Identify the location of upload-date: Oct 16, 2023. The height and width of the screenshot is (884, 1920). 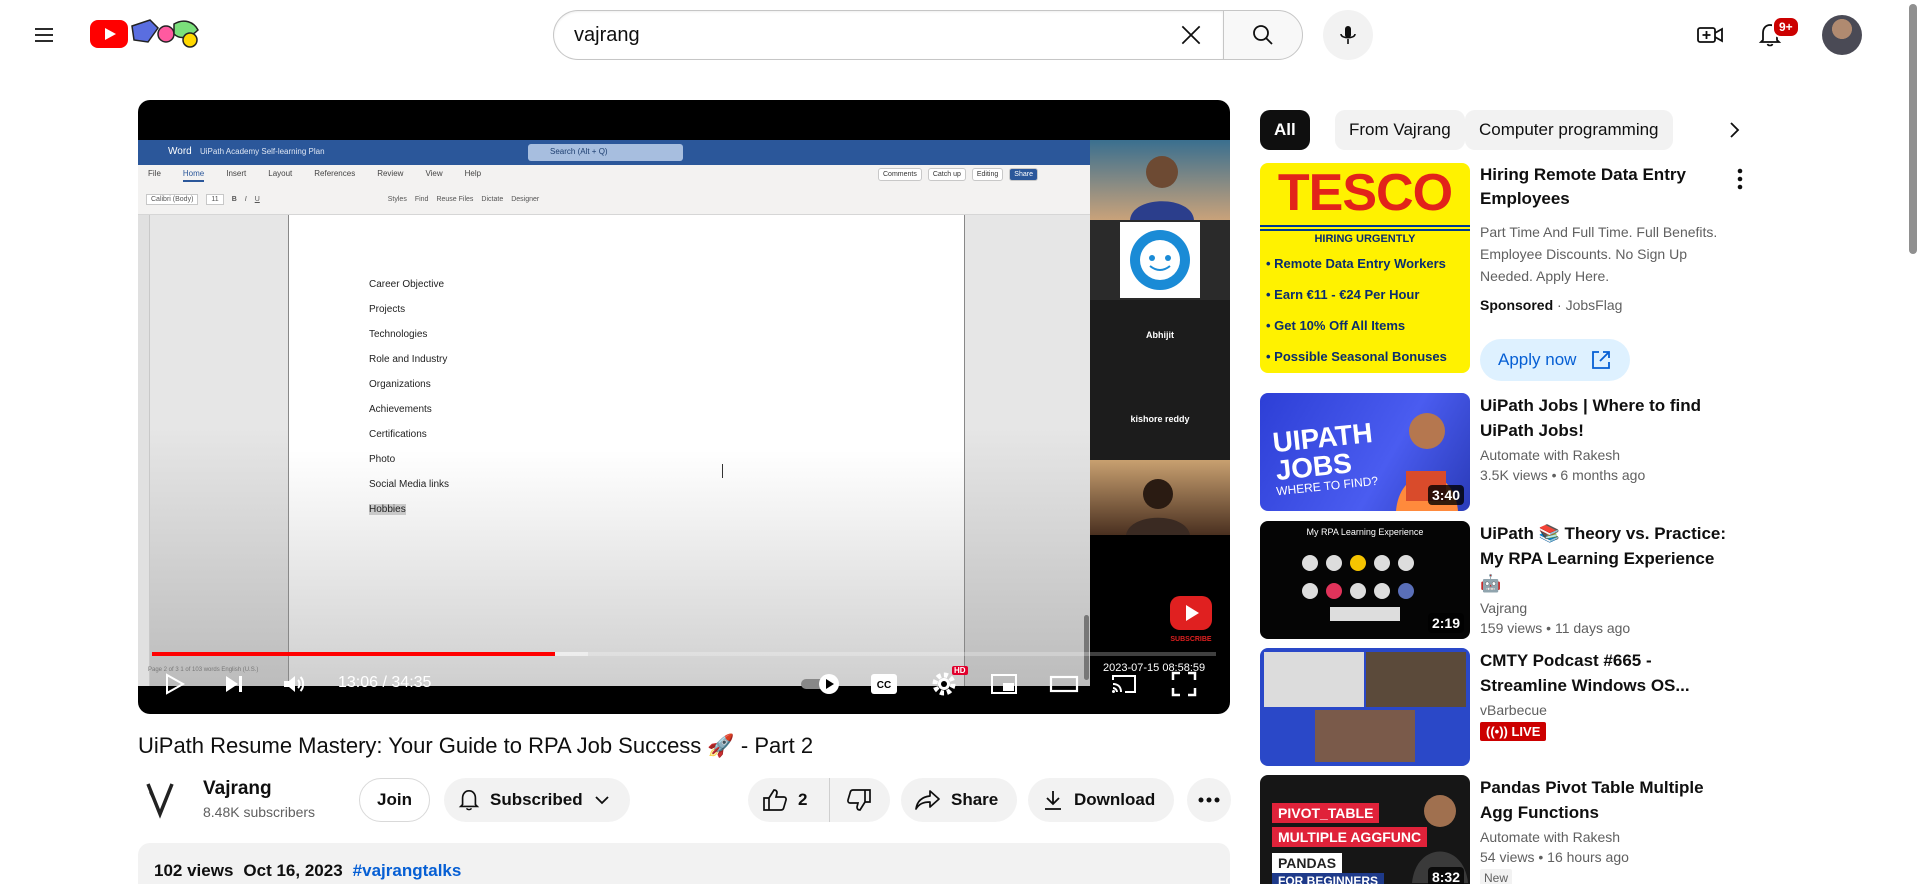
(293, 870).